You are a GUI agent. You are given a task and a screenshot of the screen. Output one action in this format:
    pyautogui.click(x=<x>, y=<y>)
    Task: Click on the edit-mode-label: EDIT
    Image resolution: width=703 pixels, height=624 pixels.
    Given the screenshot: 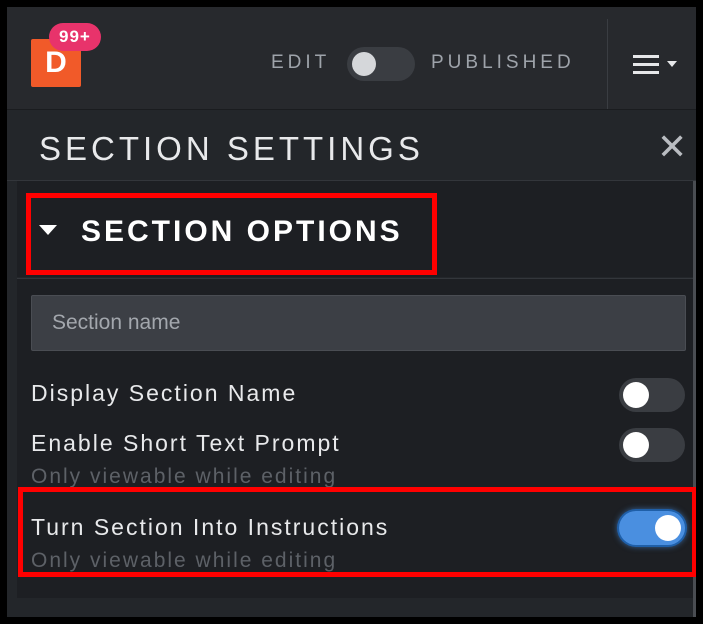 What is the action you would take?
    pyautogui.click(x=301, y=62)
    